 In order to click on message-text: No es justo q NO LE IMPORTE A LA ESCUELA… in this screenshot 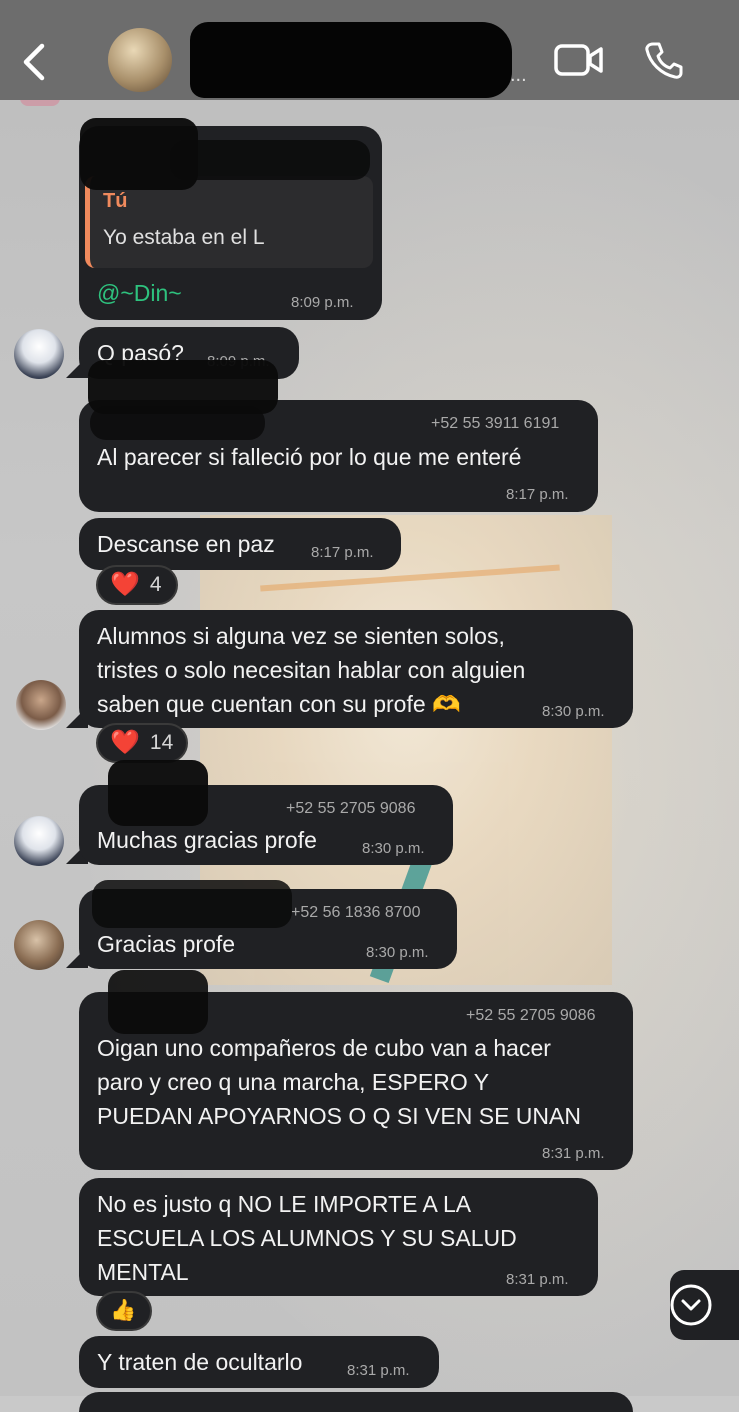, I will do `click(307, 1238)`.